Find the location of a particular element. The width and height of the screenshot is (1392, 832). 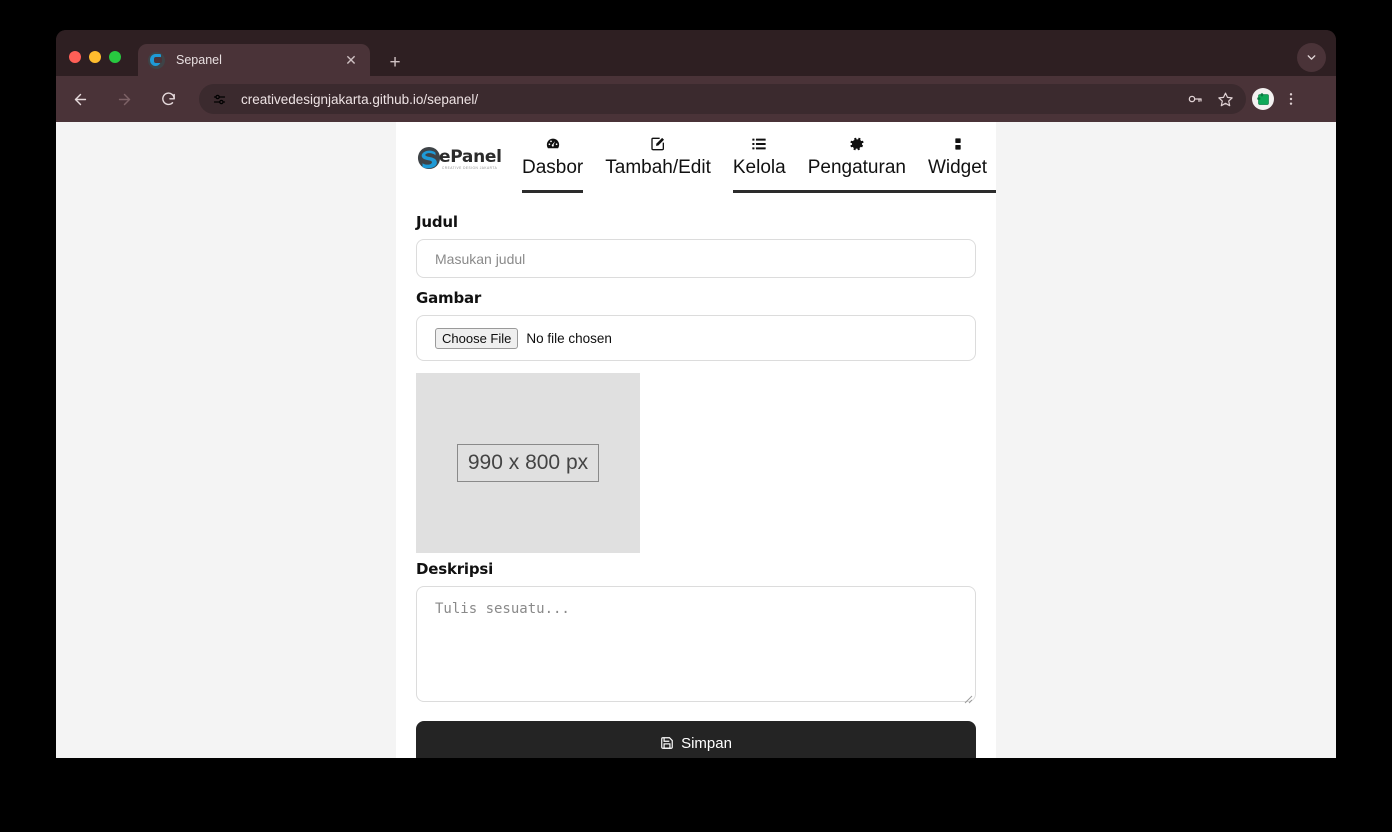

judul-label: Judul is located at coordinates (437, 222).